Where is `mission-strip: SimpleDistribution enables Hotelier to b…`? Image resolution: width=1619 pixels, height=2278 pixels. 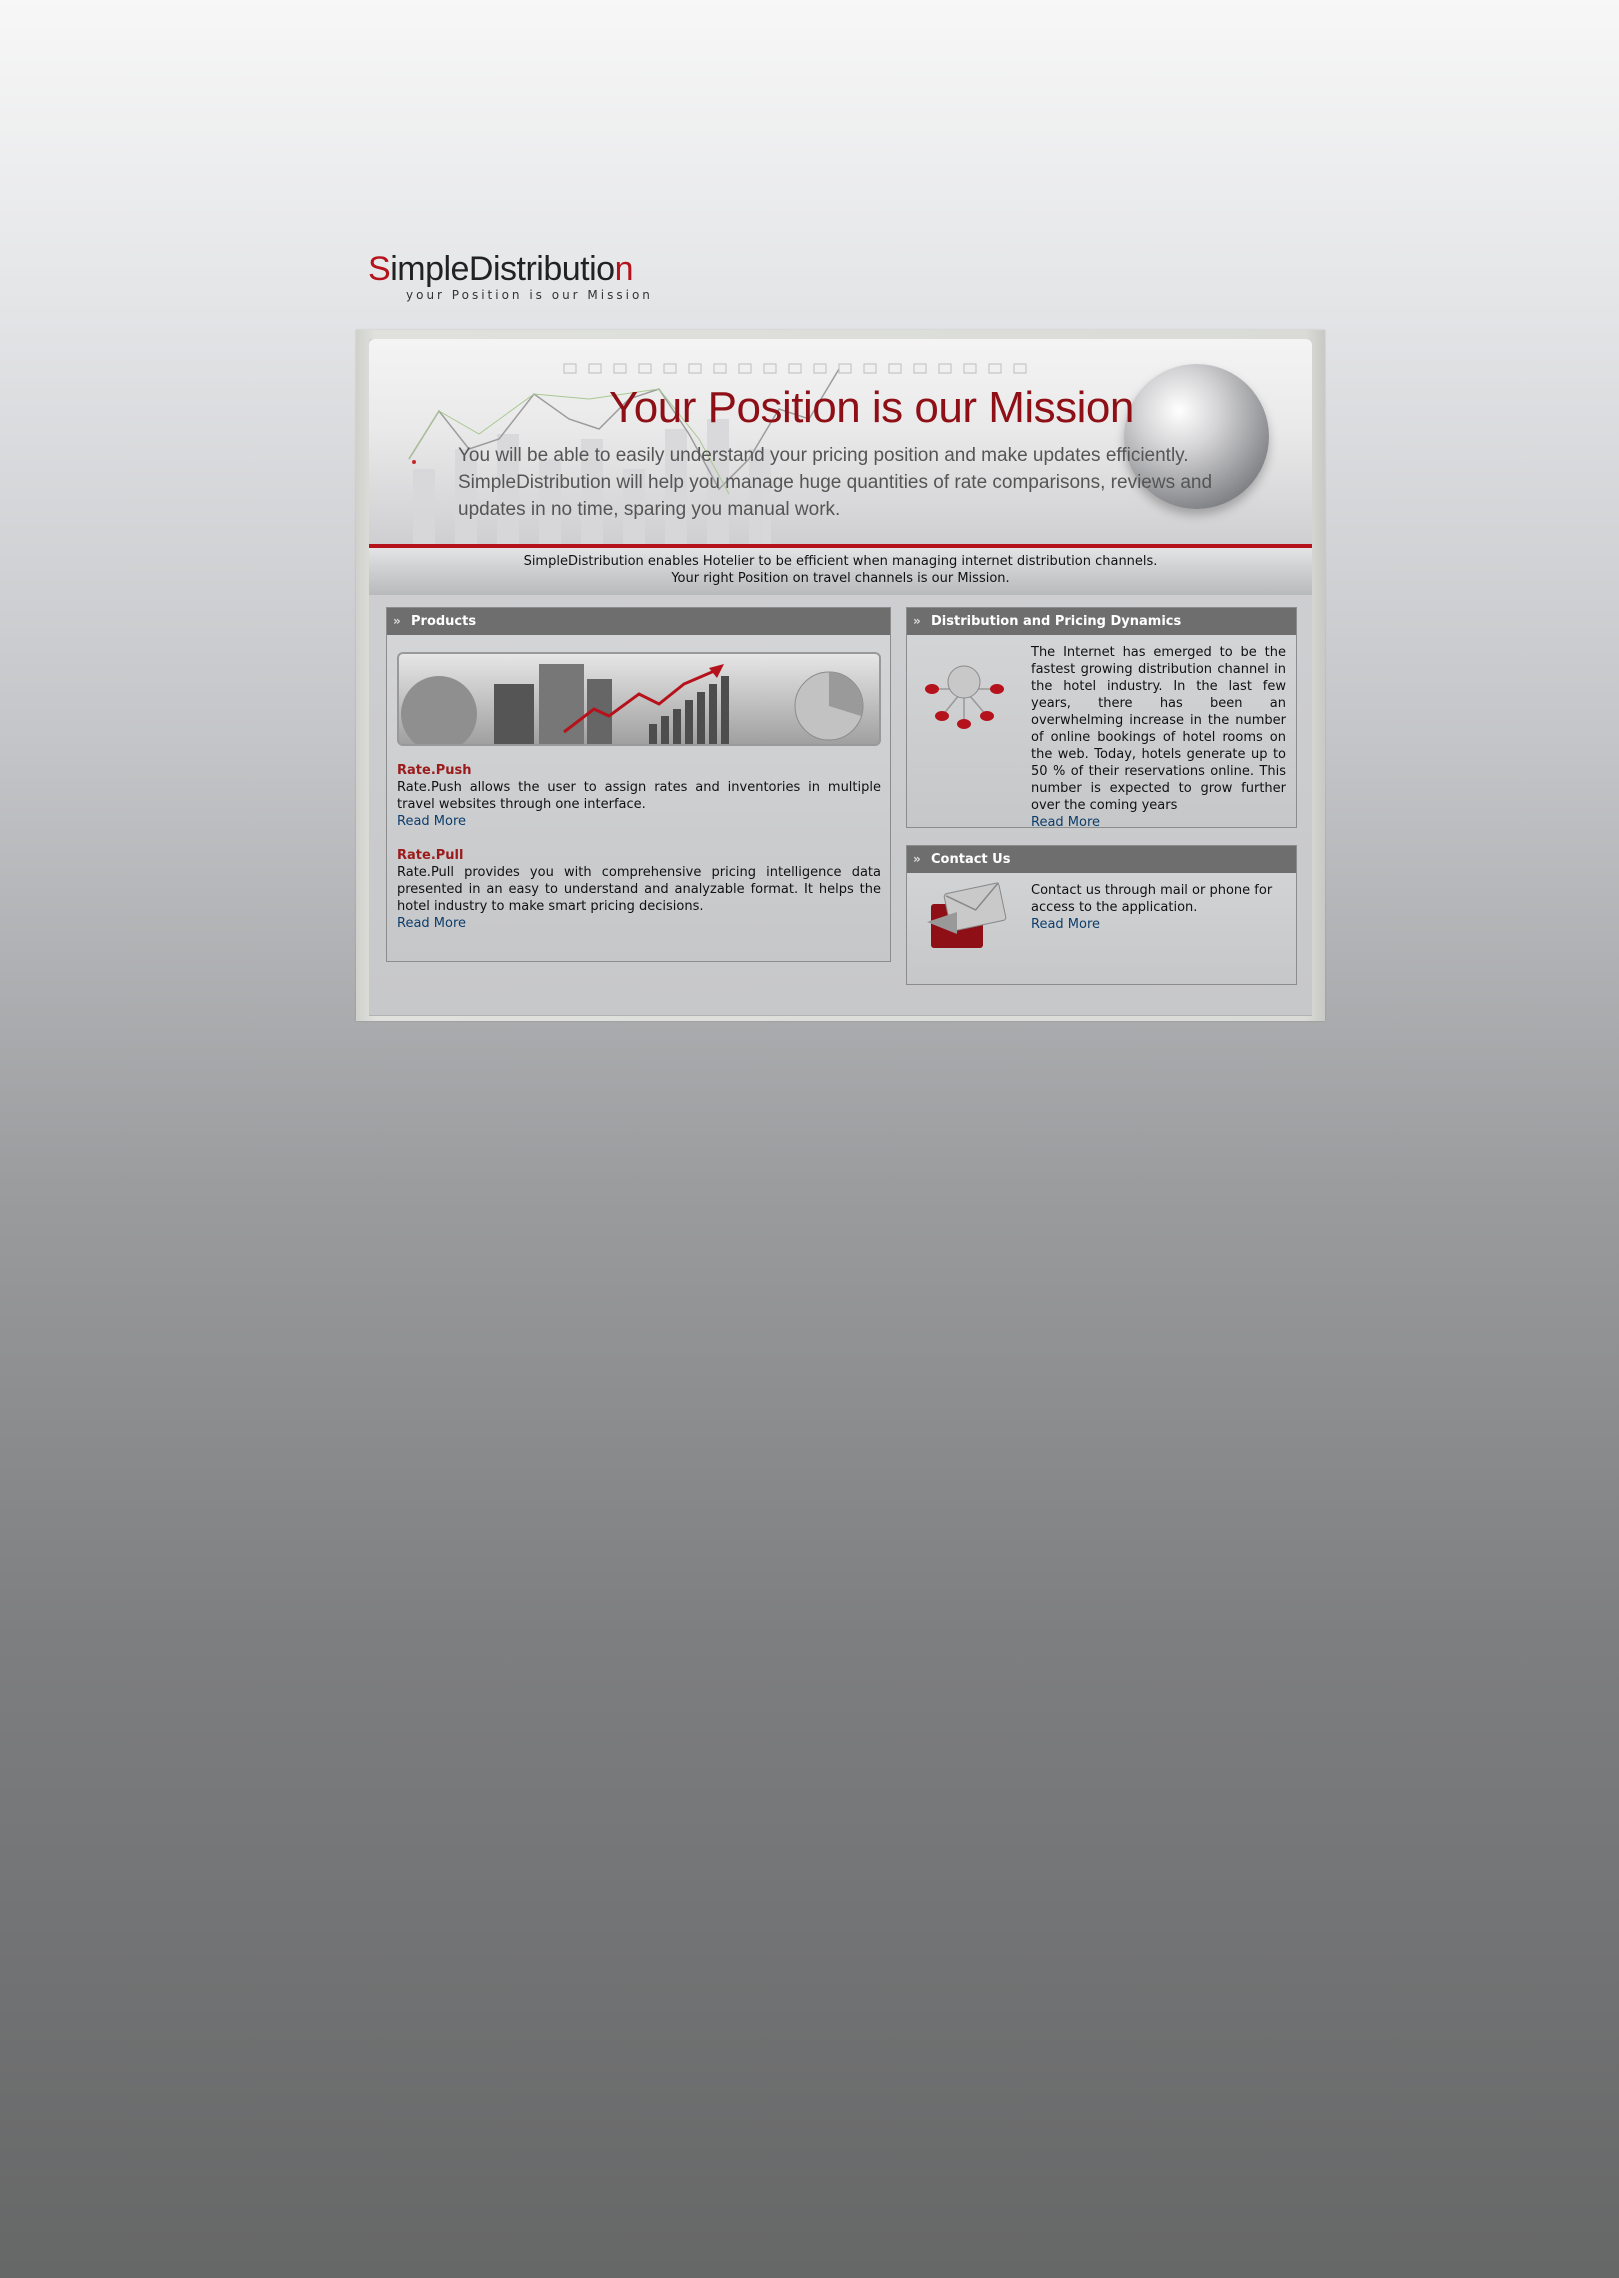
mission-strip: SimpleDistribution enables Hotelier to b… is located at coordinates (840, 571).